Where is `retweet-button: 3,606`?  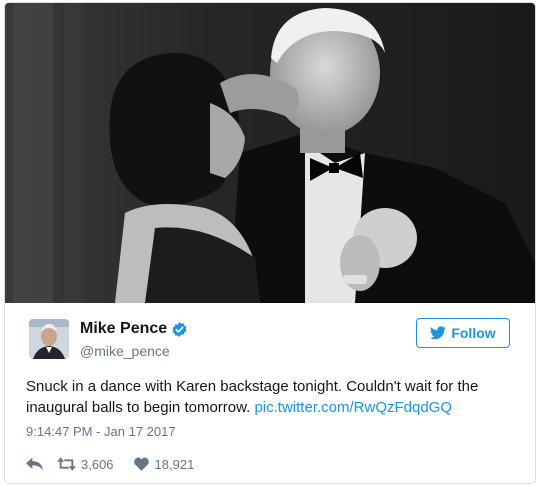
retweet-button: 3,606 is located at coordinates (85, 464).